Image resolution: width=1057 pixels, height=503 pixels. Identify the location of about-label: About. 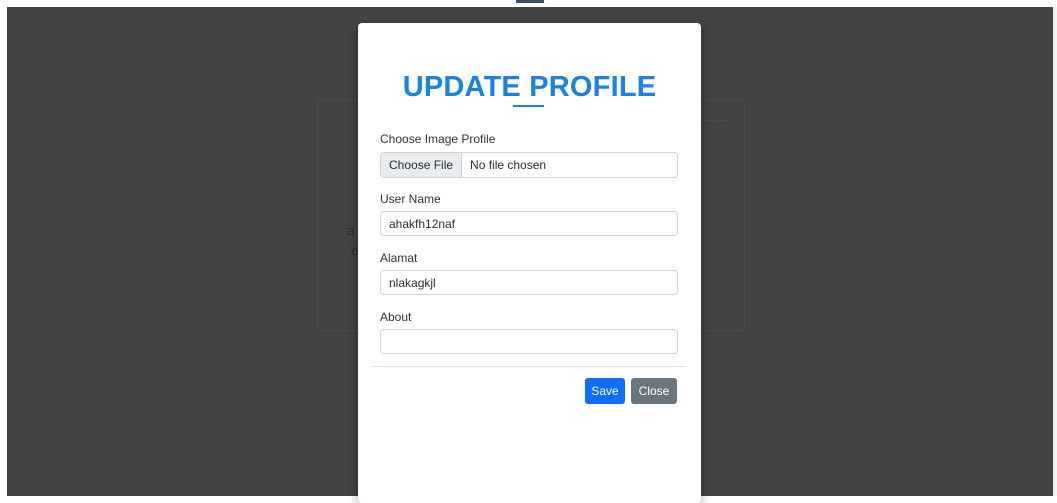
(396, 317).